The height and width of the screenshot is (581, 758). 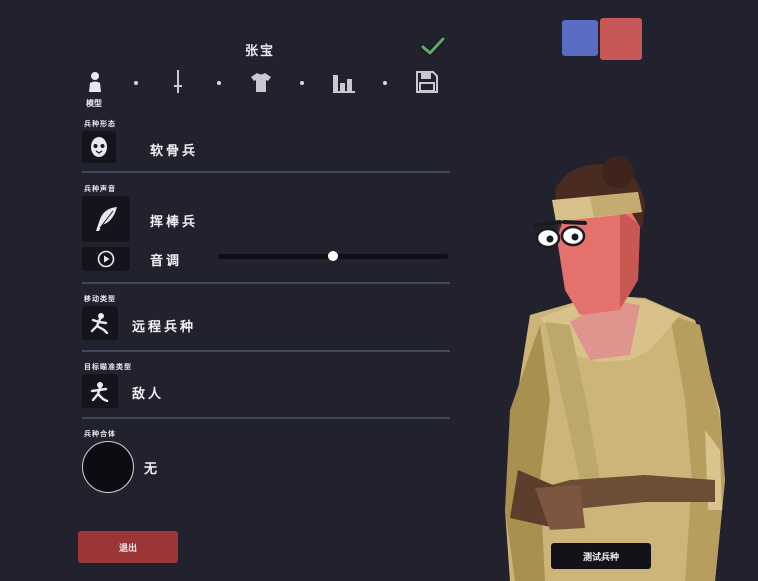 What do you see at coordinates (148, 392) in the screenshot?
I see `targeting-value: 敌人` at bounding box center [148, 392].